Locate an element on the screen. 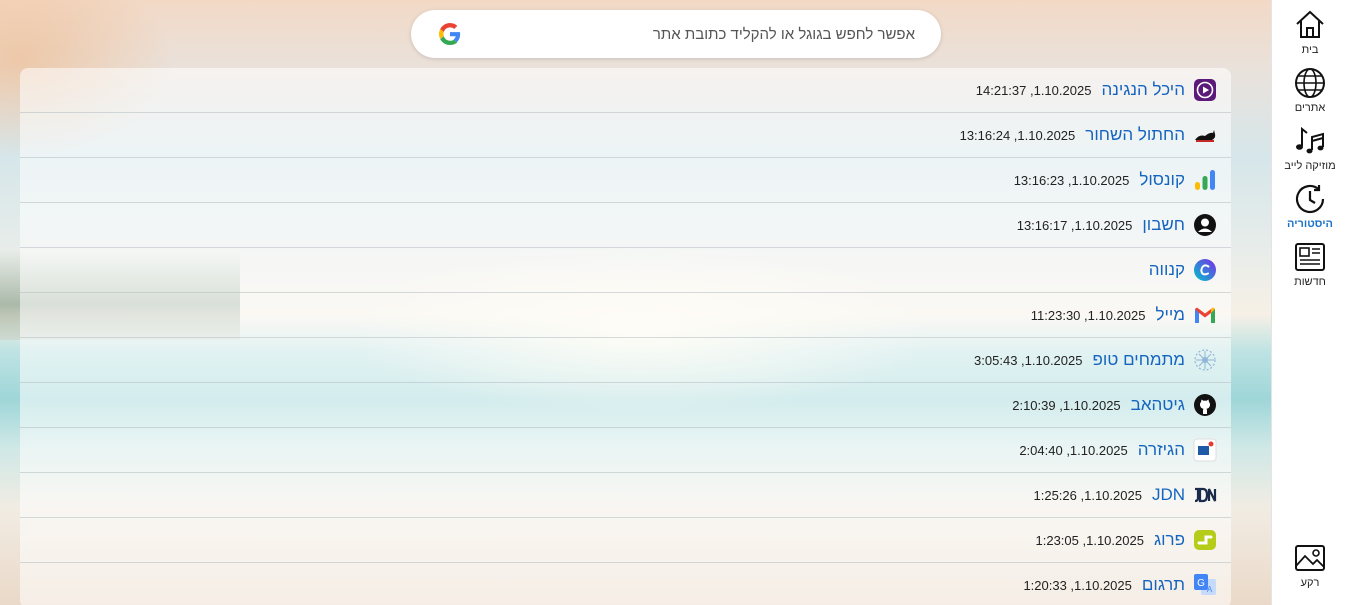  news-icon is located at coordinates (1310, 257).